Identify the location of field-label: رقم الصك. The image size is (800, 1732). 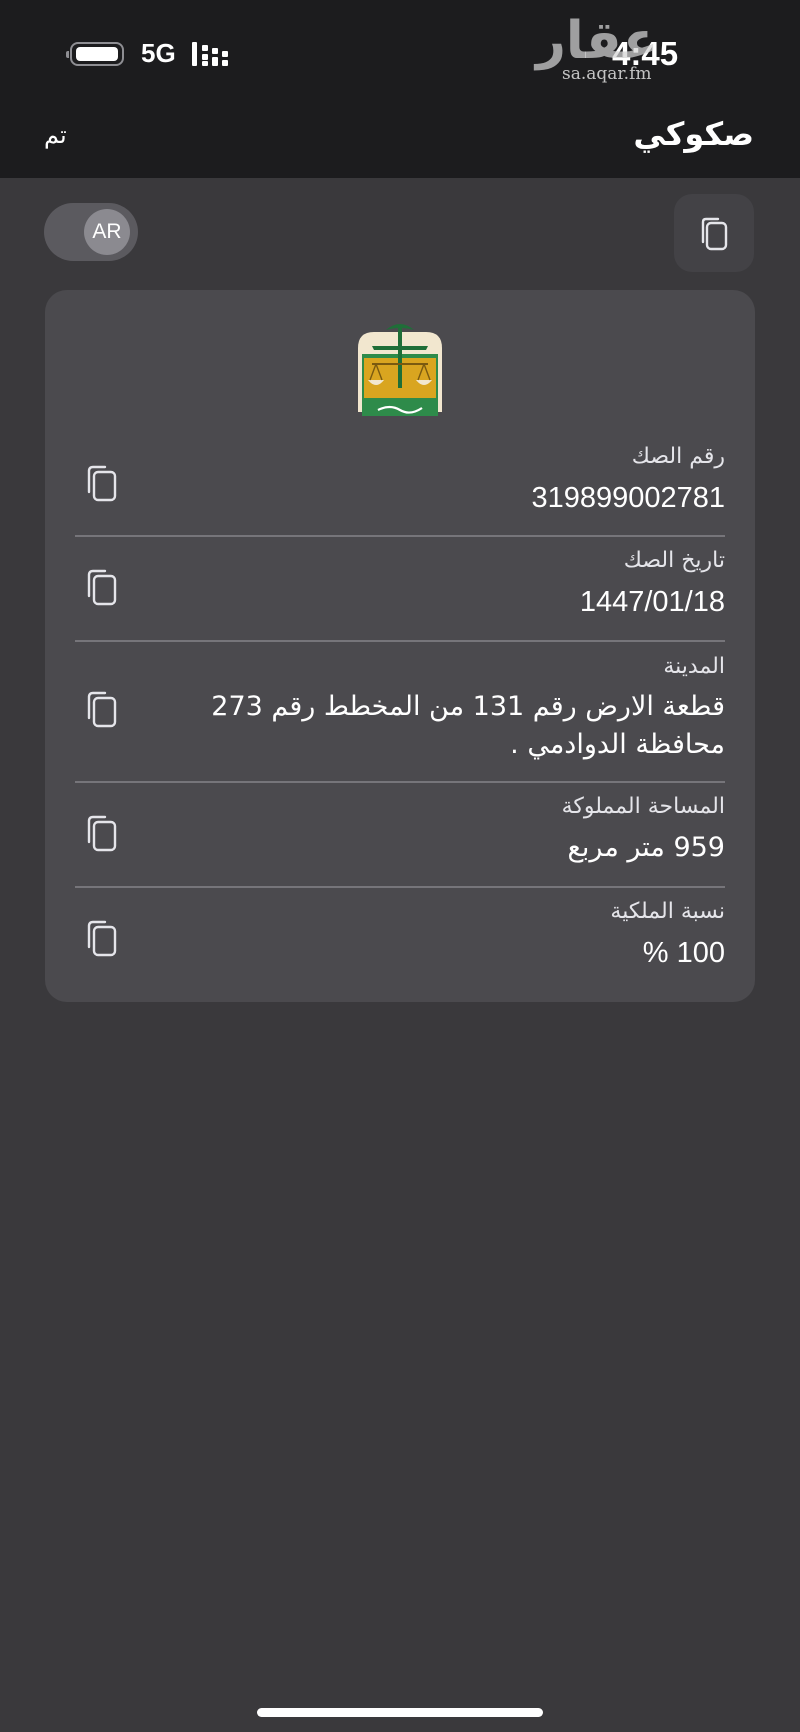
(678, 456).